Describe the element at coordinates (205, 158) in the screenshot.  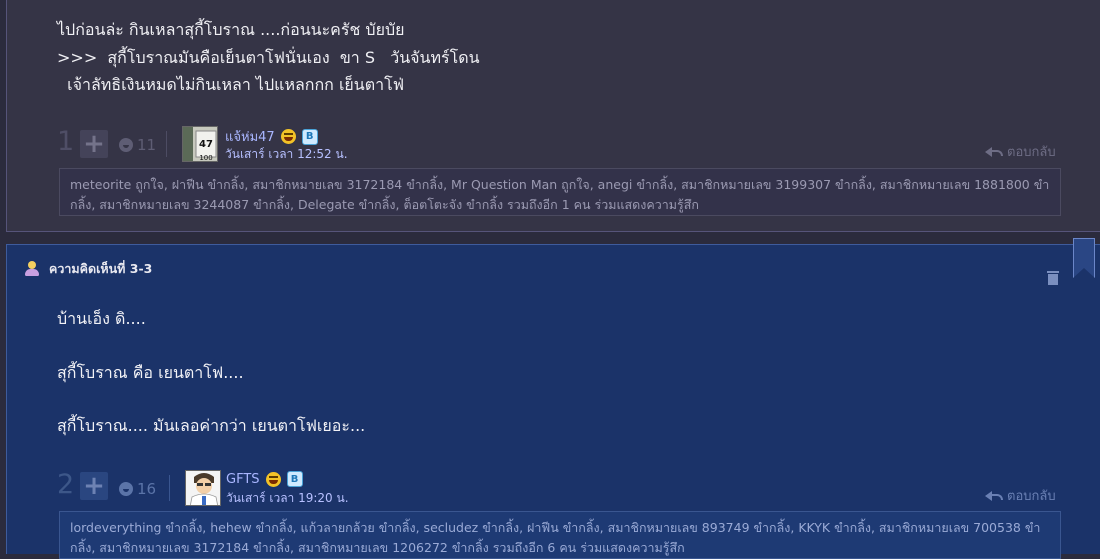
I see `svg-text: 100` at that location.